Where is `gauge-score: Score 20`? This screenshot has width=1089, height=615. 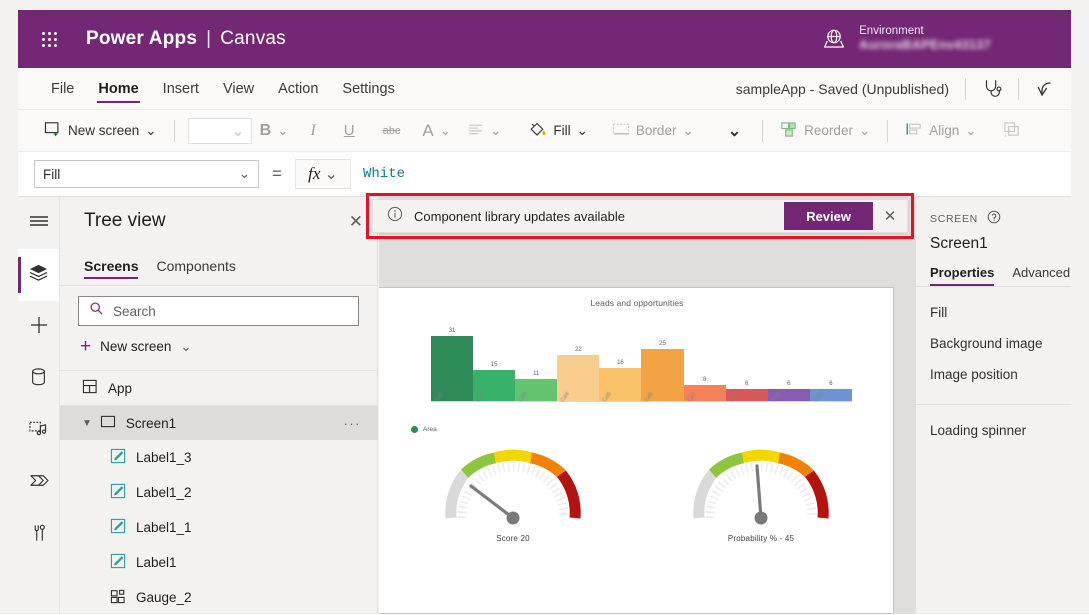 gauge-score: Score 20 is located at coordinates (513, 490).